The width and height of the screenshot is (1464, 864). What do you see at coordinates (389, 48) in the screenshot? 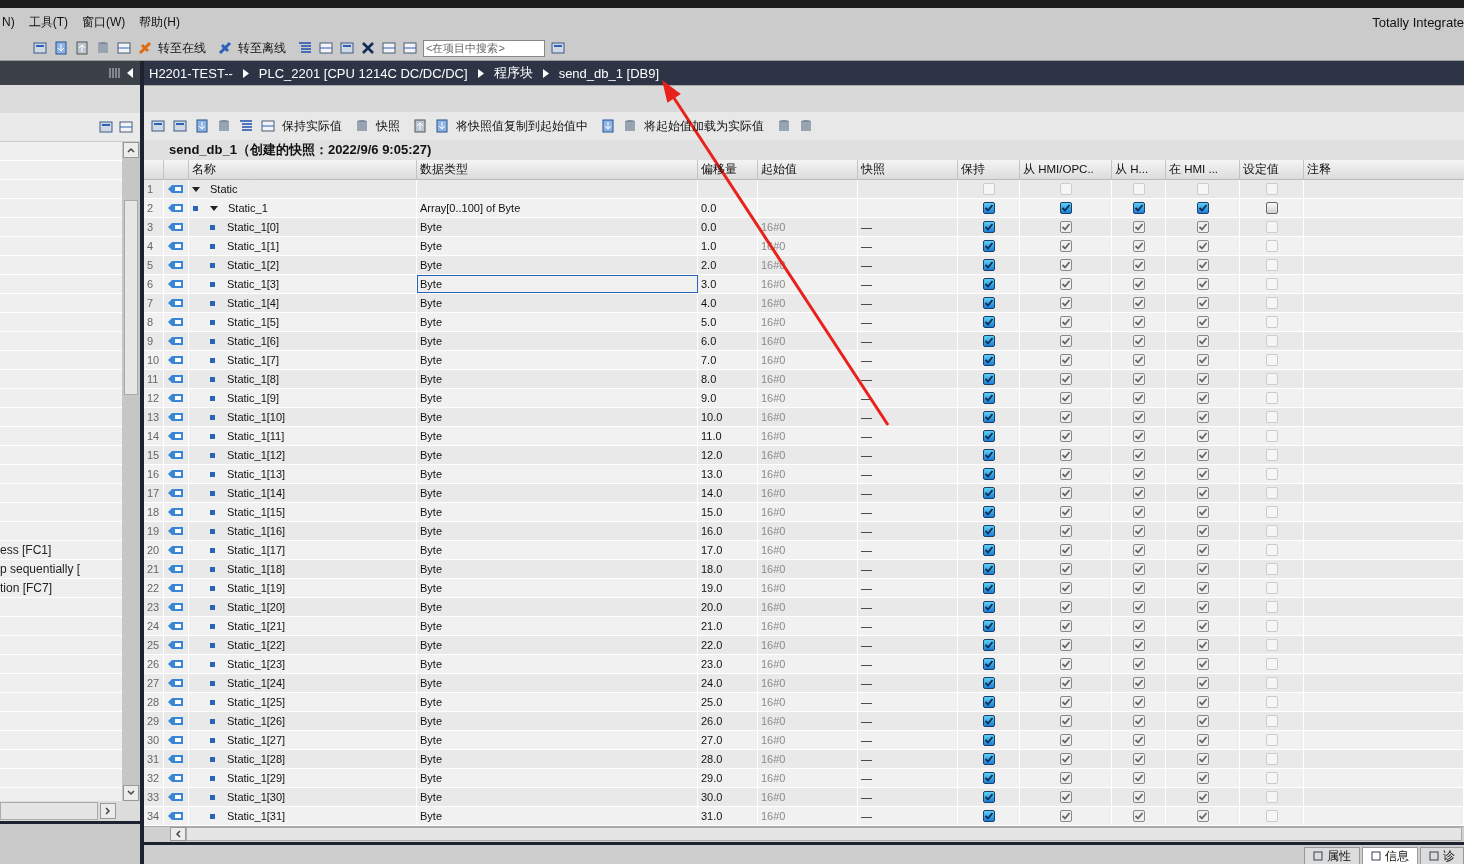
I see `split-horizontal-icon` at bounding box center [389, 48].